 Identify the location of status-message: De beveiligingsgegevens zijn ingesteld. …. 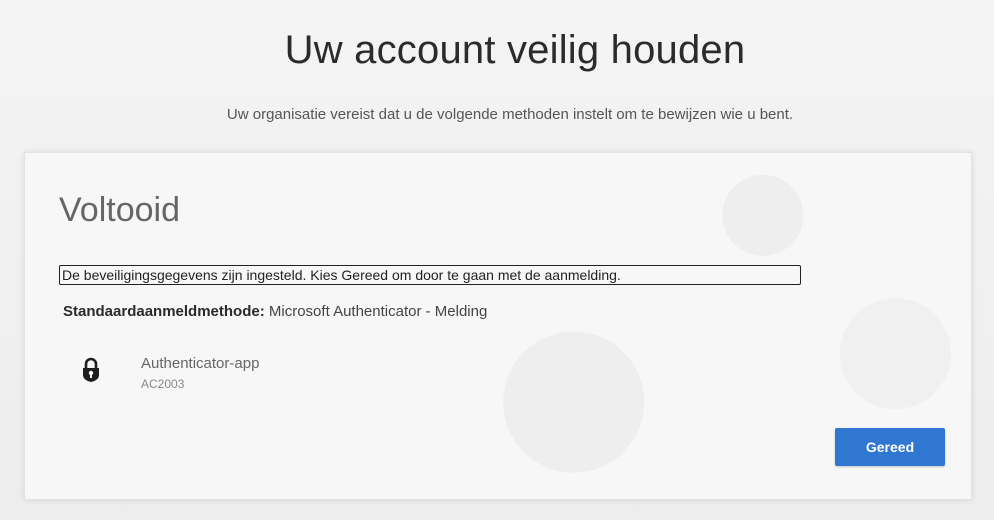
(430, 275).